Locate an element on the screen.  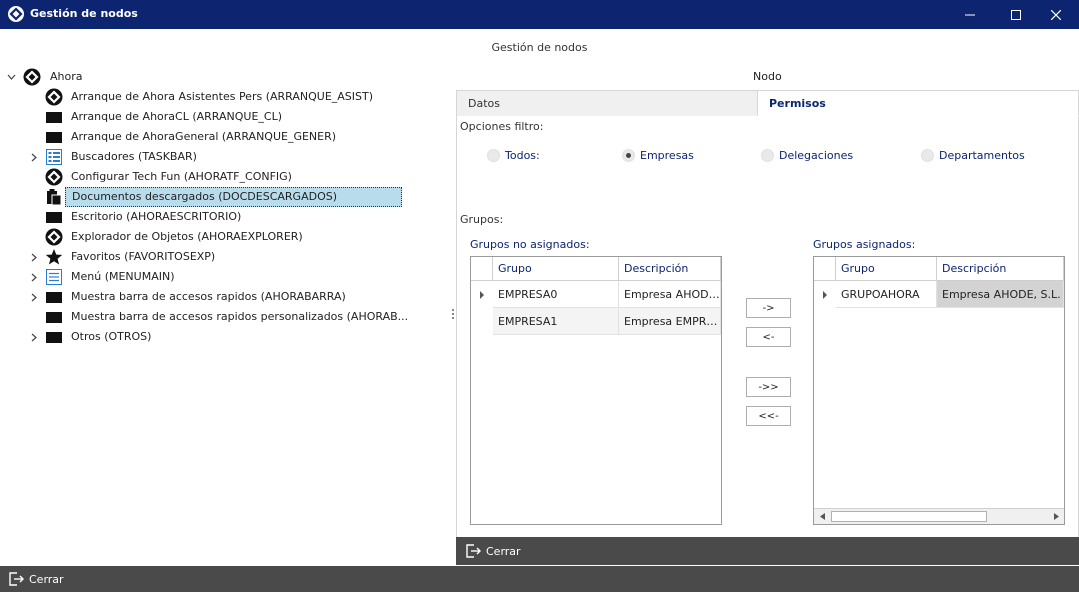
tree-item: Favoritos (FAVORITOSEXP) is located at coordinates (225, 257).